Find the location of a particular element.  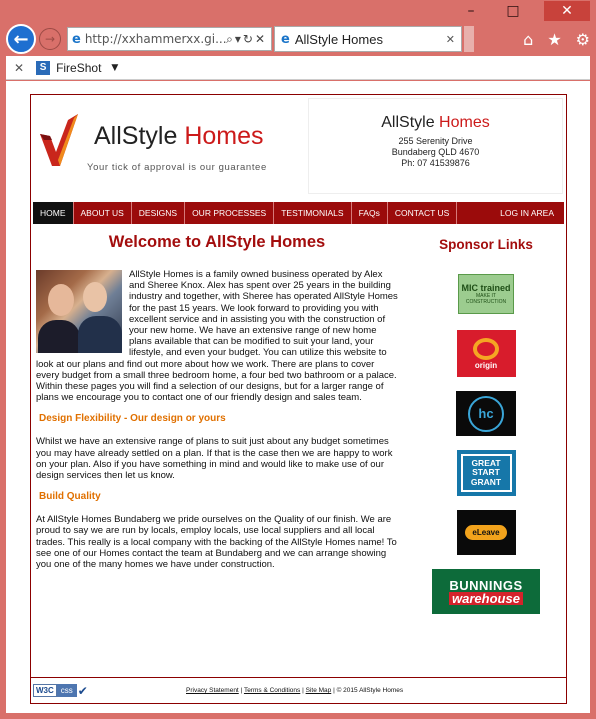

sponsor-hc: hc is located at coordinates (486, 413).